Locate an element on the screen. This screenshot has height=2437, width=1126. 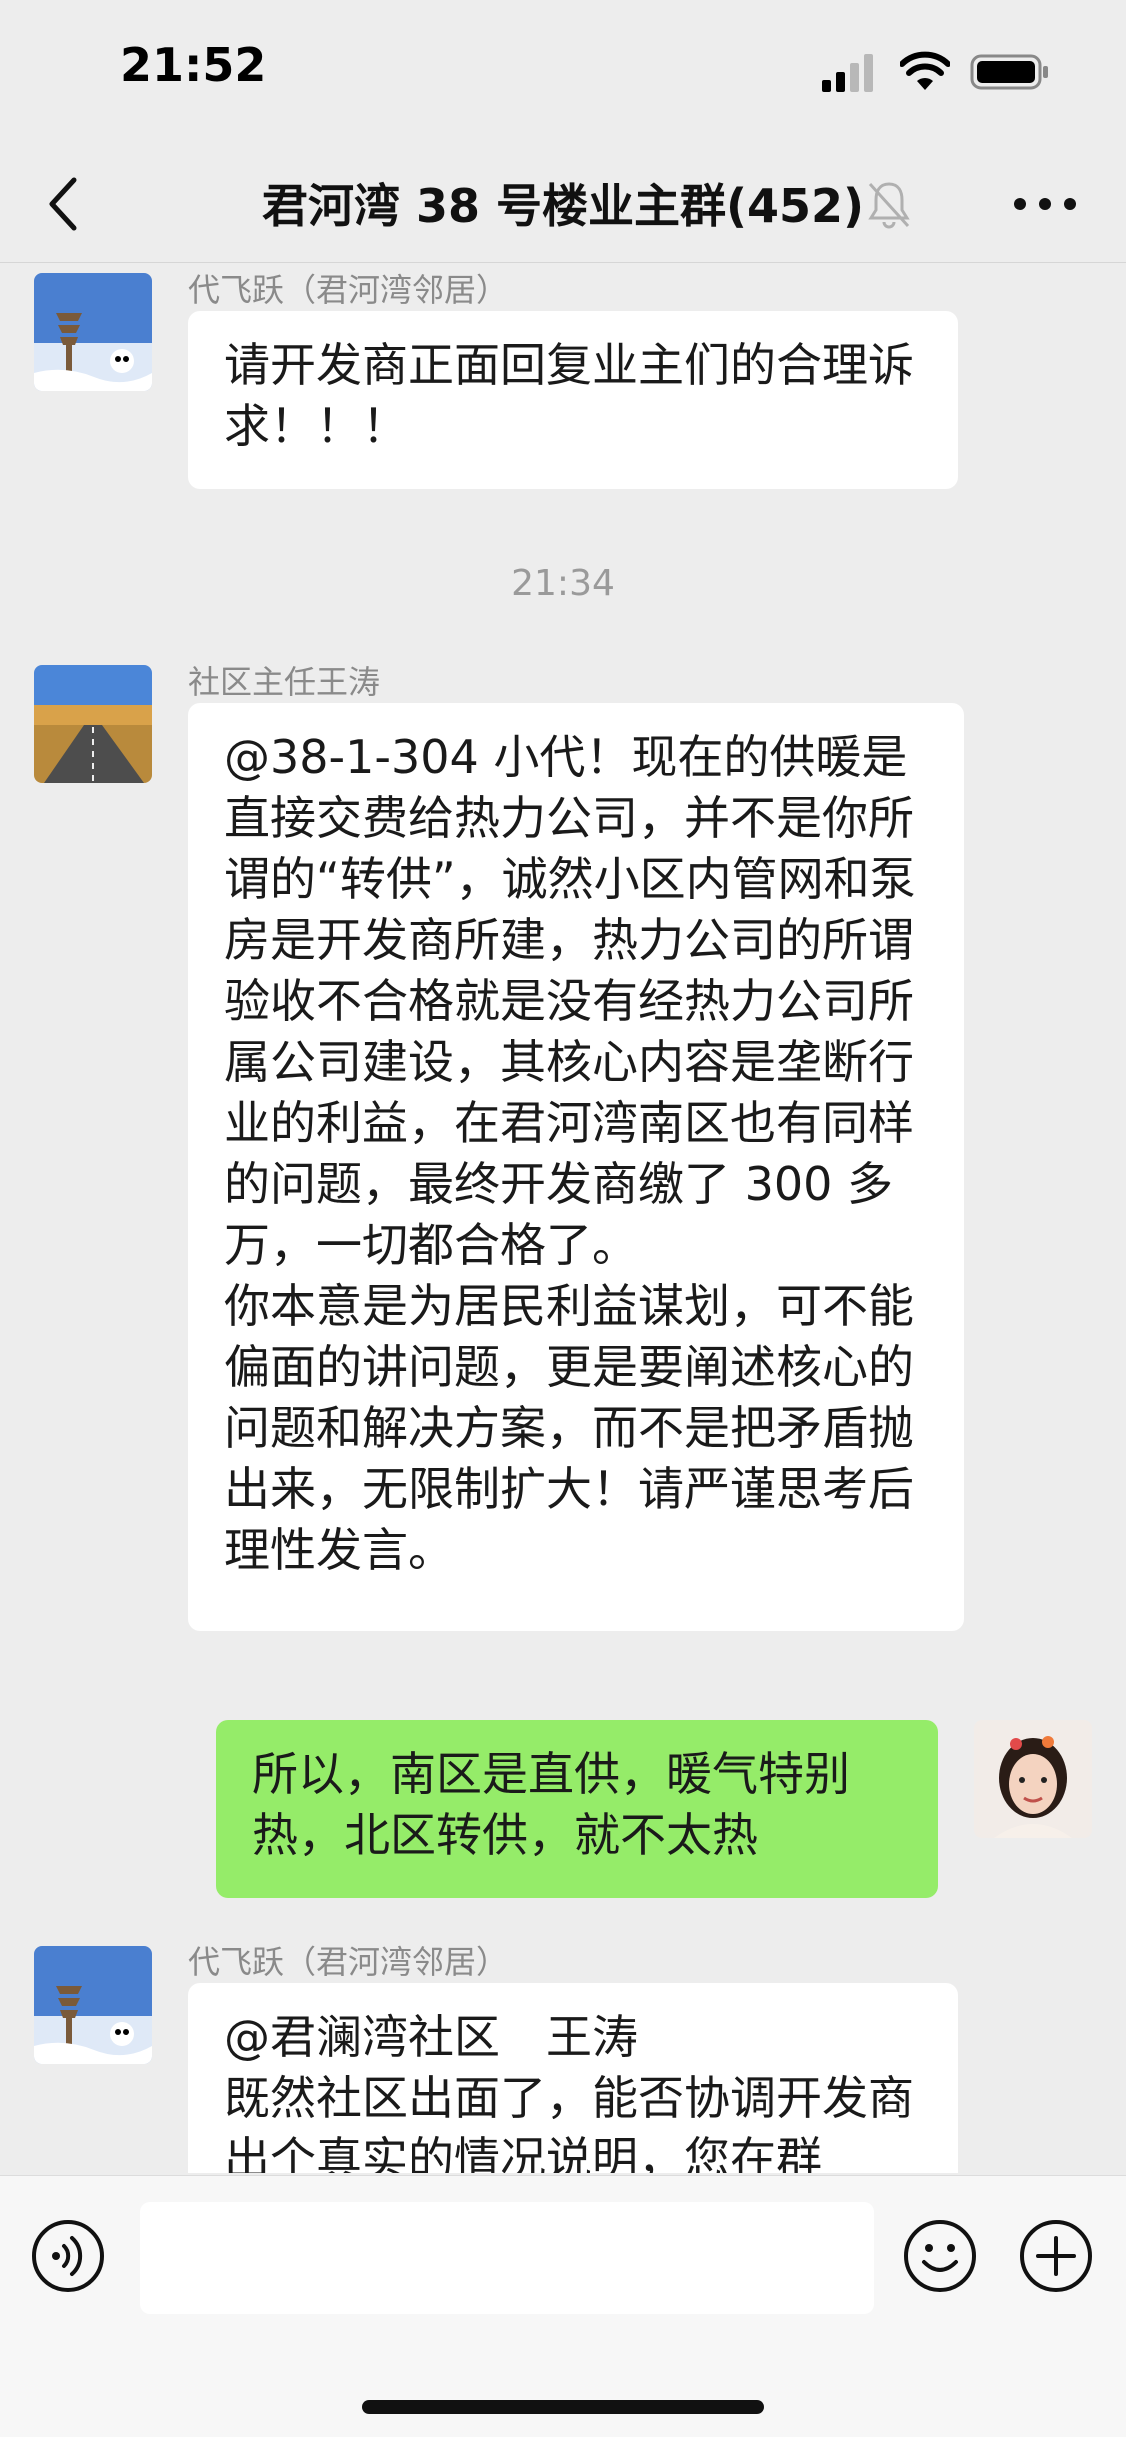
wifi-icon is located at coordinates (925, 70).